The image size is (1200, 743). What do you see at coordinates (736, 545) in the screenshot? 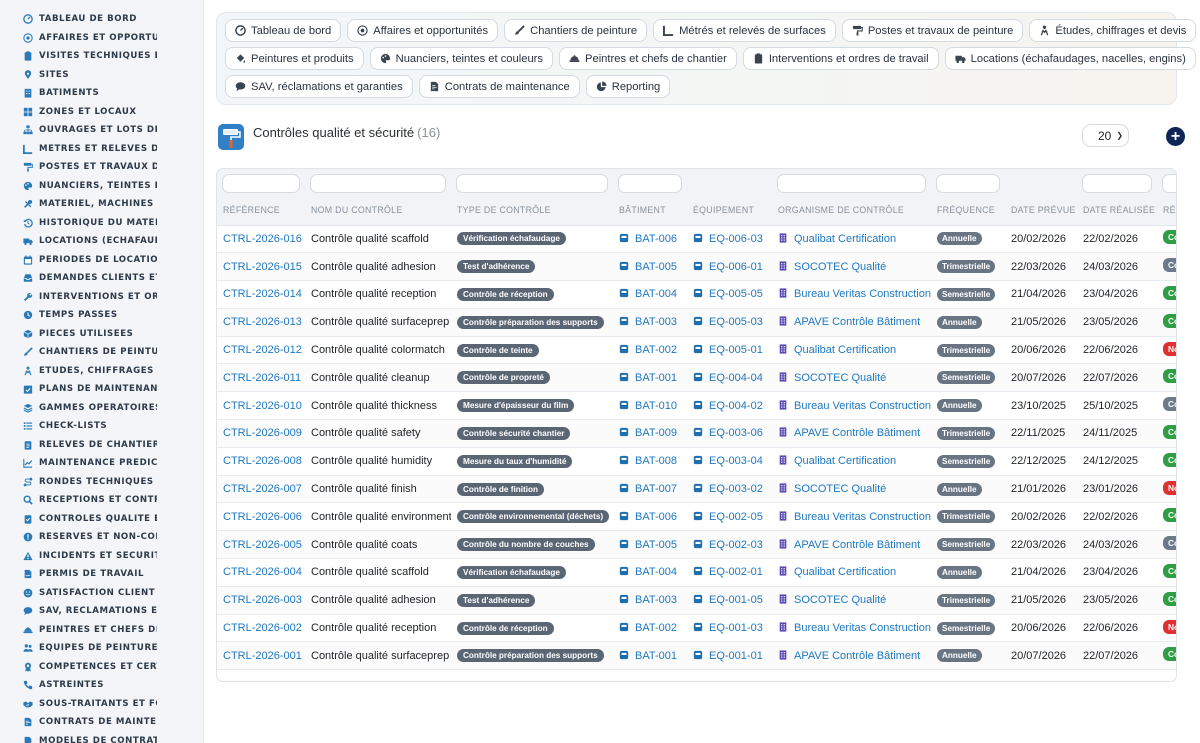
I see `equipment-link: EQ-002-03` at bounding box center [736, 545].